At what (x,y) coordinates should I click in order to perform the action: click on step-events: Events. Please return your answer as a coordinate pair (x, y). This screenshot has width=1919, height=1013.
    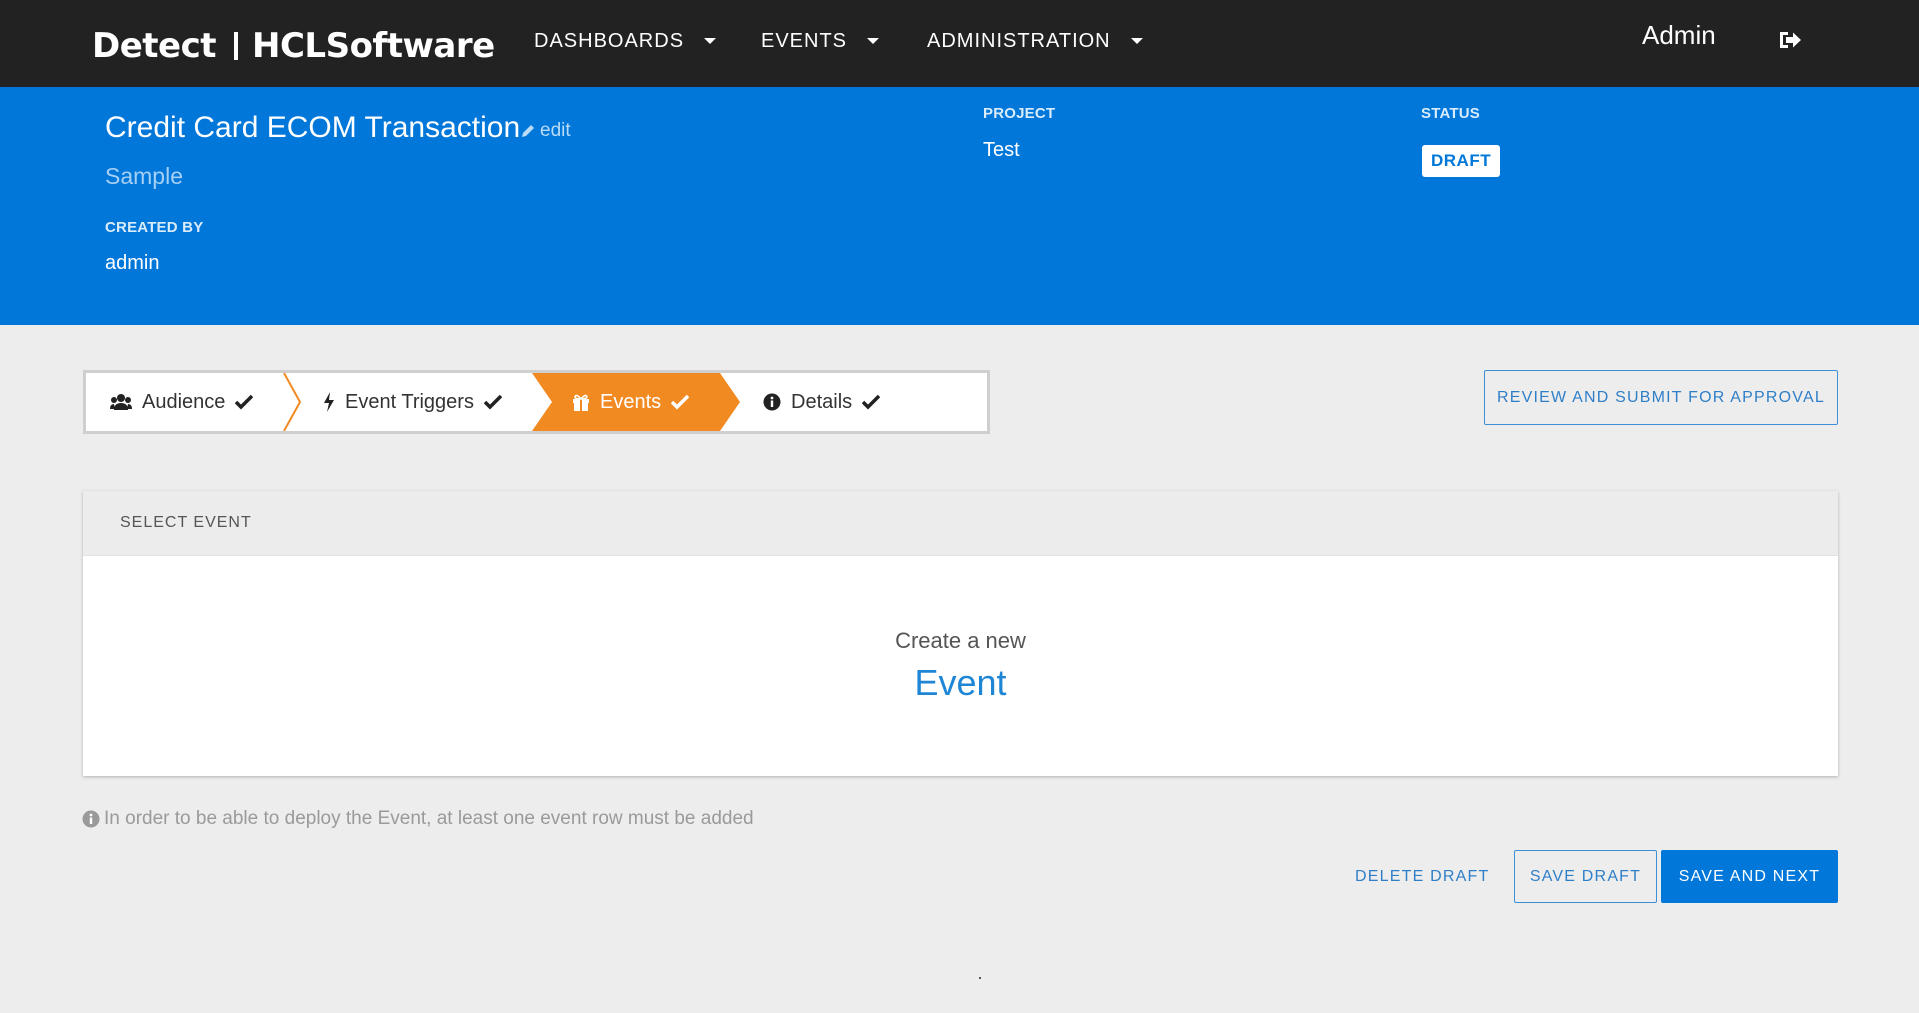
    Looking at the image, I should click on (631, 402).